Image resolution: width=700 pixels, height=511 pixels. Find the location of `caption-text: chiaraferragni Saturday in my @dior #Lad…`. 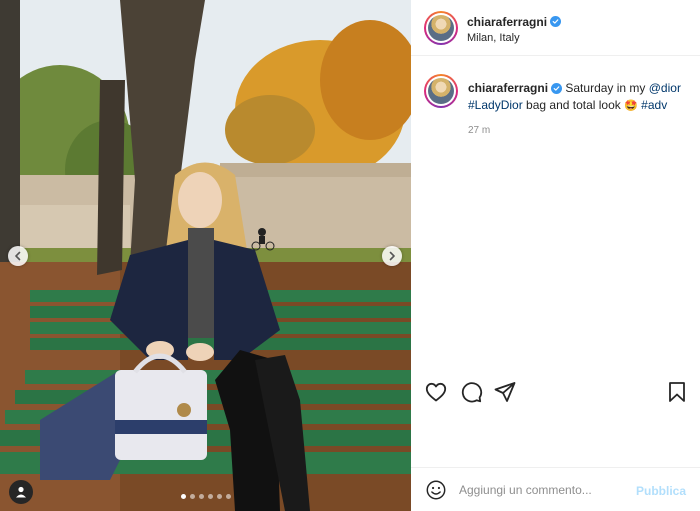

caption-text: chiaraferragni Saturday in my @dior #Lad… is located at coordinates (580, 97).